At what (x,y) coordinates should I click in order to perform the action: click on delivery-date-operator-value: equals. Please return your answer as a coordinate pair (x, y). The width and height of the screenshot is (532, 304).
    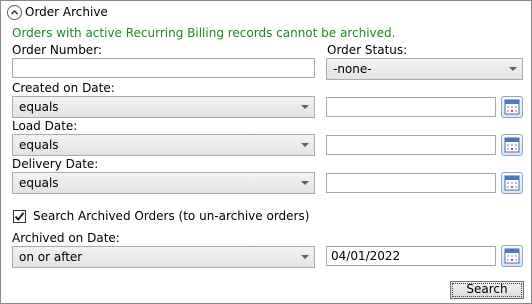
    Looking at the image, I should click on (39, 183).